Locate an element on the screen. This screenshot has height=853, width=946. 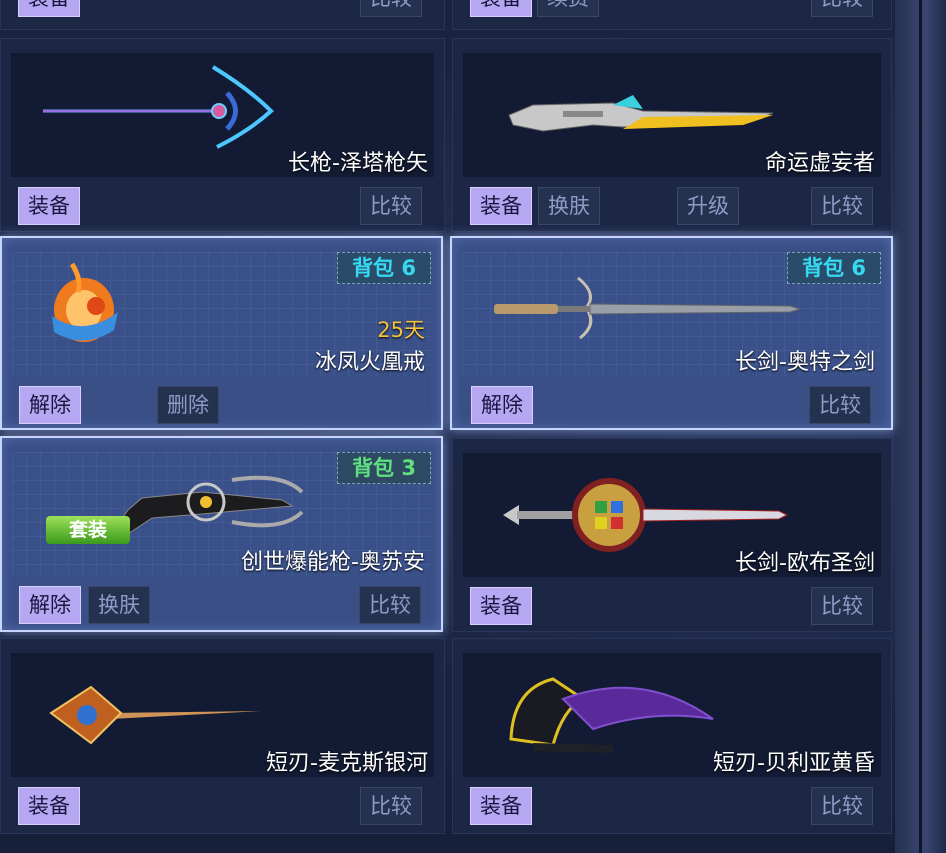
weapon-name: 短刃-麦克斯银河 is located at coordinates (347, 763).